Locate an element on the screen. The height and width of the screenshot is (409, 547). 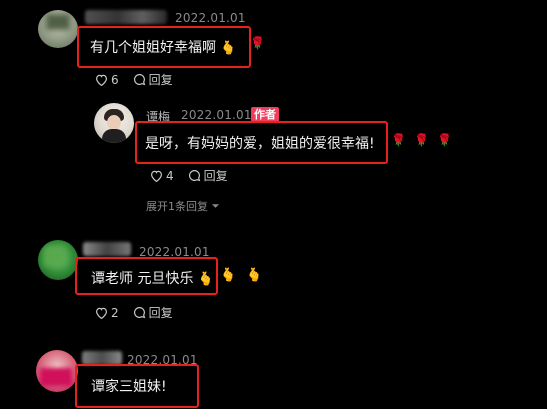
reply-date: 2022.01.01 is located at coordinates (216, 115).